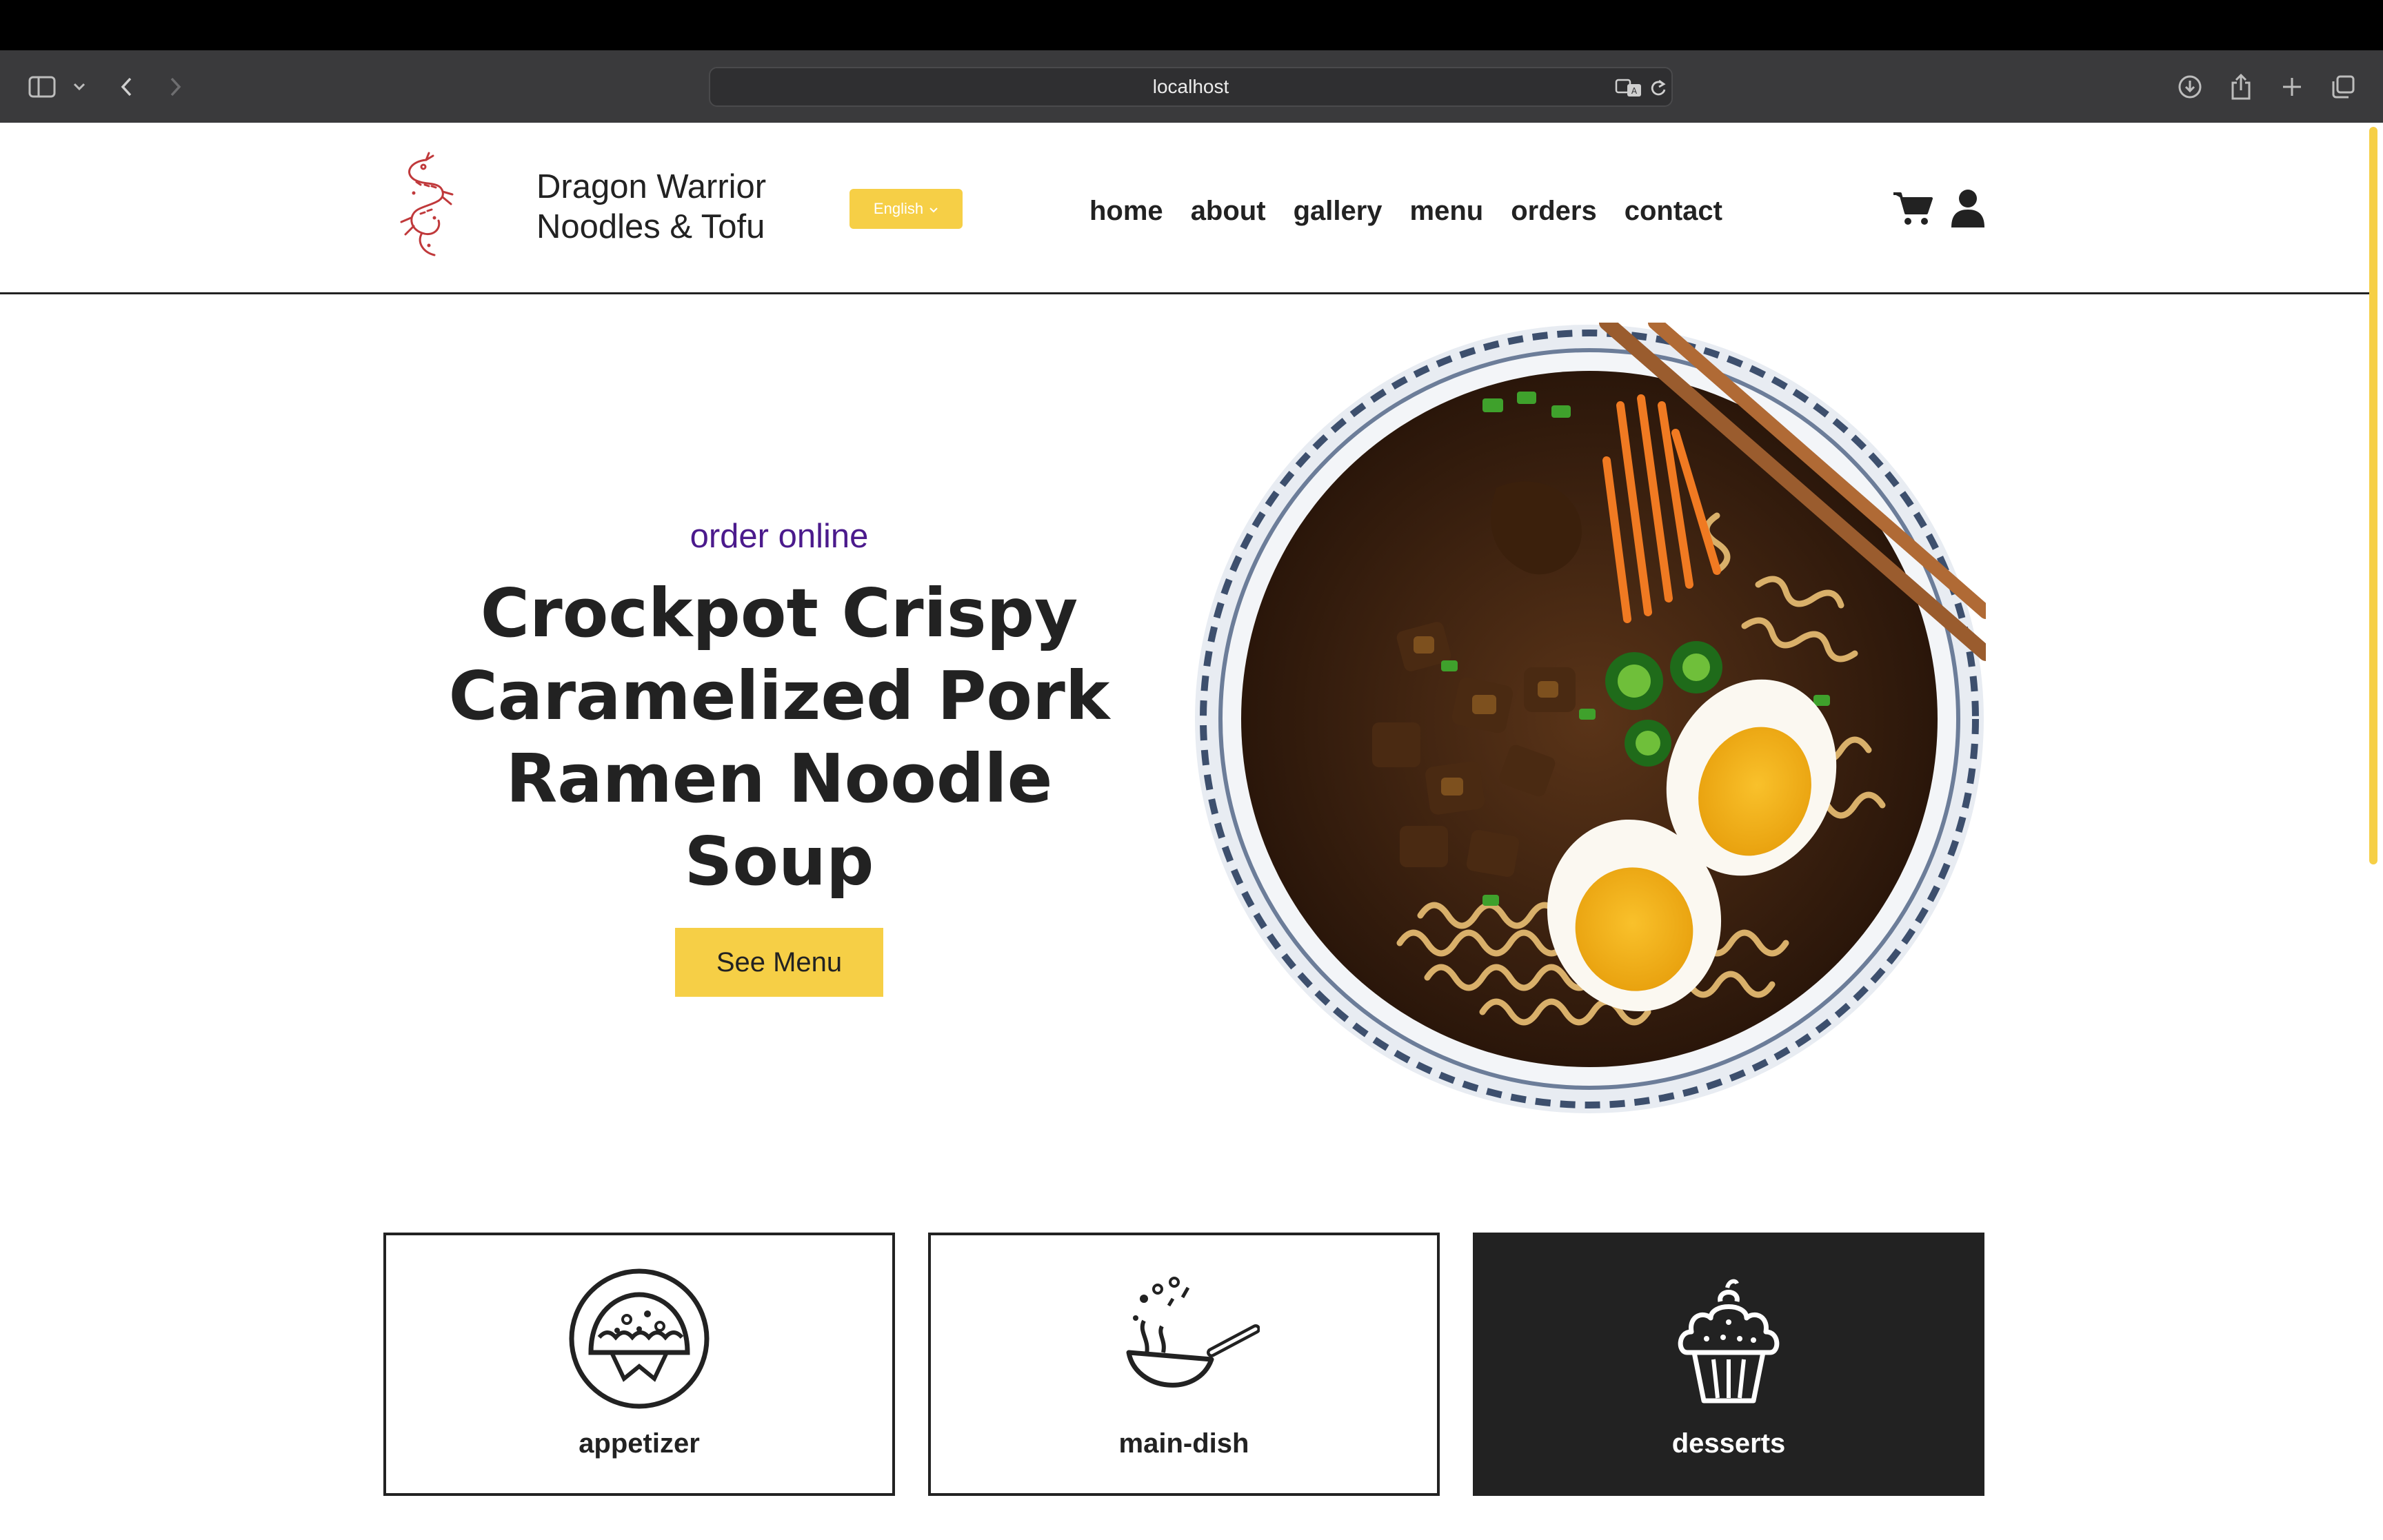  Describe the element at coordinates (1673, 211) in the screenshot. I see `nav-contact: contact` at that location.